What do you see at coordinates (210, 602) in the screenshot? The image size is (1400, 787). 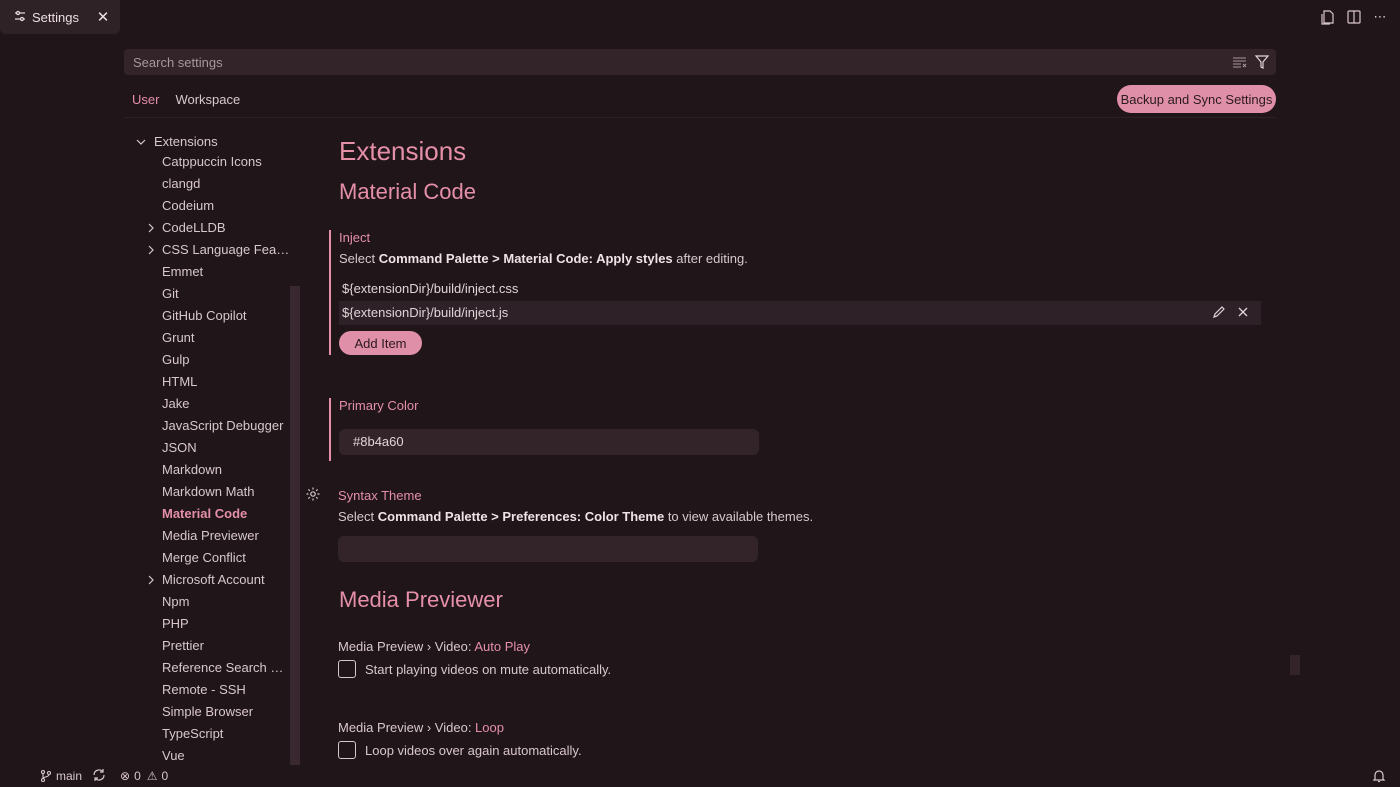 I see `toc-item: Npm` at bounding box center [210, 602].